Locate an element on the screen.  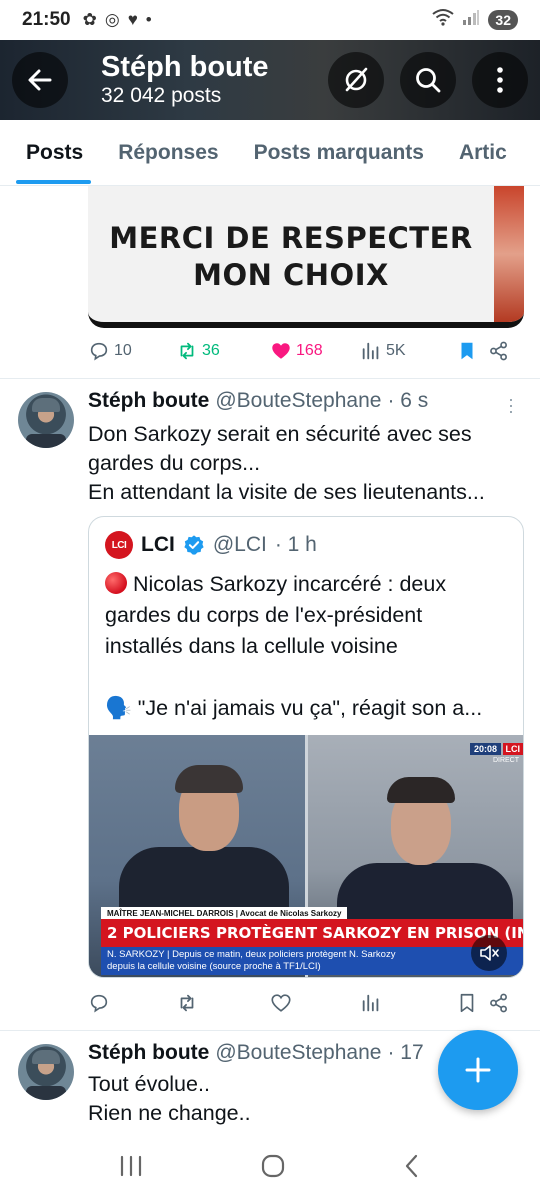
recent-apps-icon is located at coordinates (131, 1165).